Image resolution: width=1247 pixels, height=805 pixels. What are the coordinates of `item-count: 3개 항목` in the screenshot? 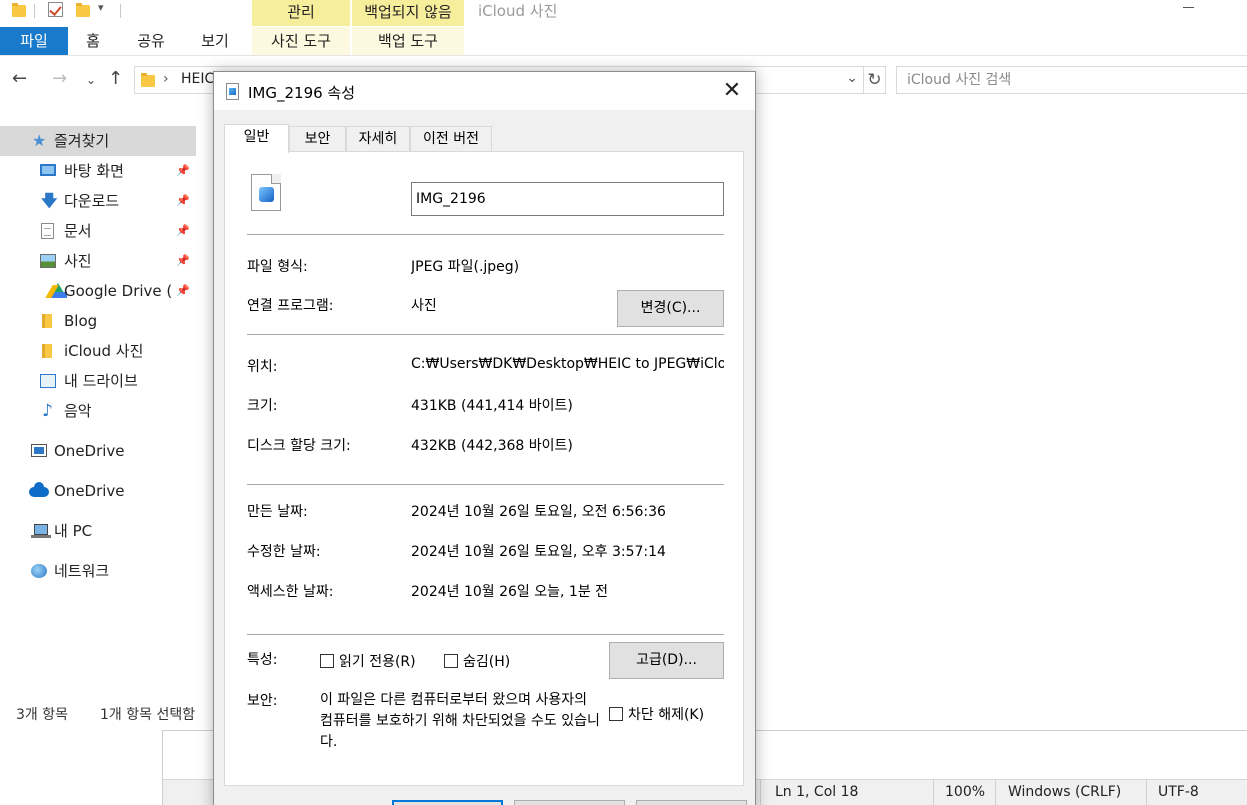 It's located at (42, 715).